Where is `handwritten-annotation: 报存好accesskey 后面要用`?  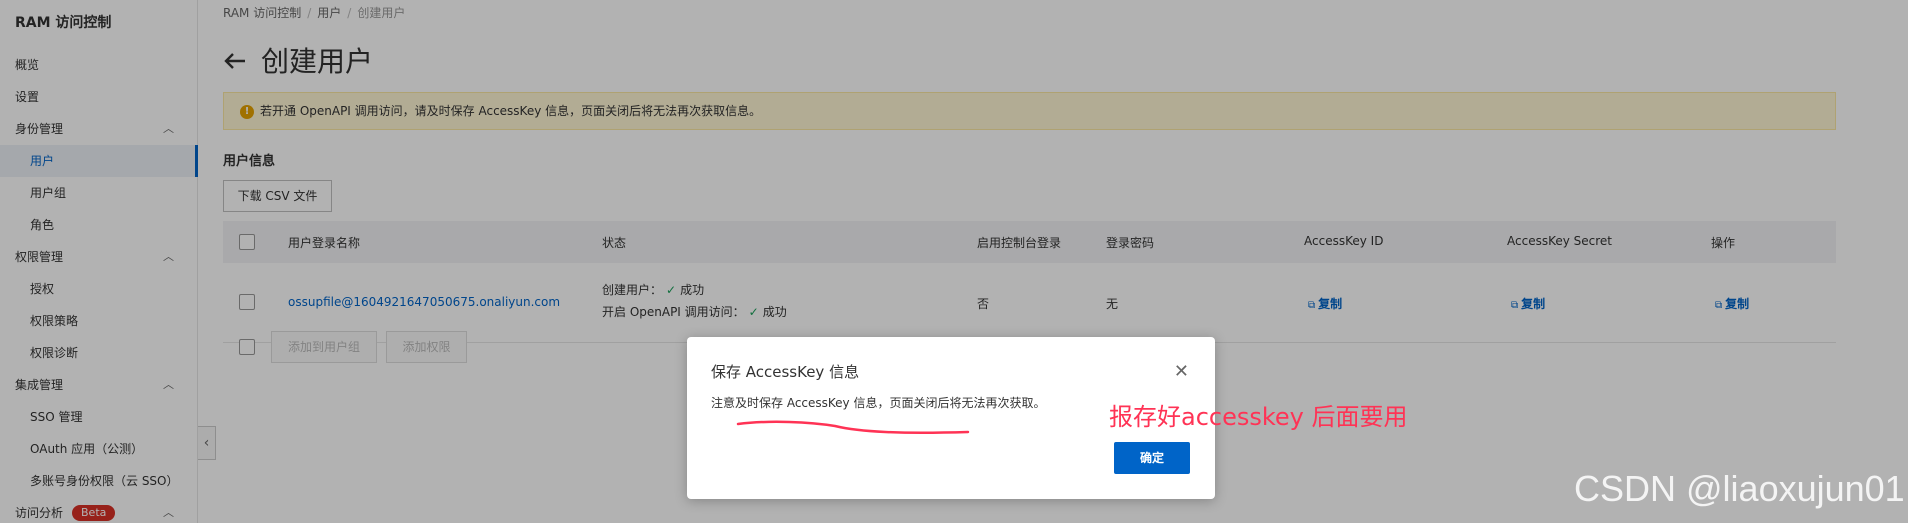
handwritten-annotation: 报存好accesskey 后面要用 is located at coordinates (1258, 417).